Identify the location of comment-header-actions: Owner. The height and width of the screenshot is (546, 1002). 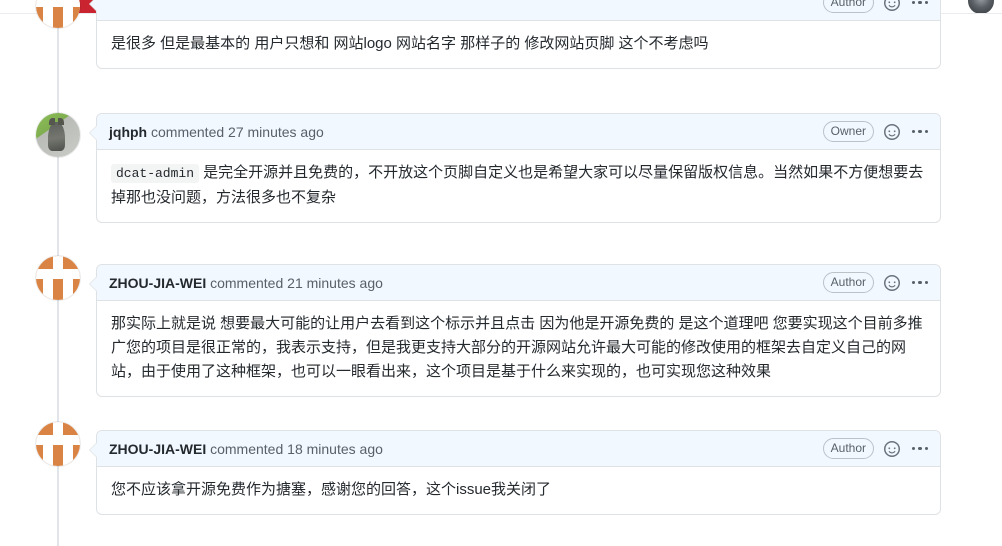
(876, 131).